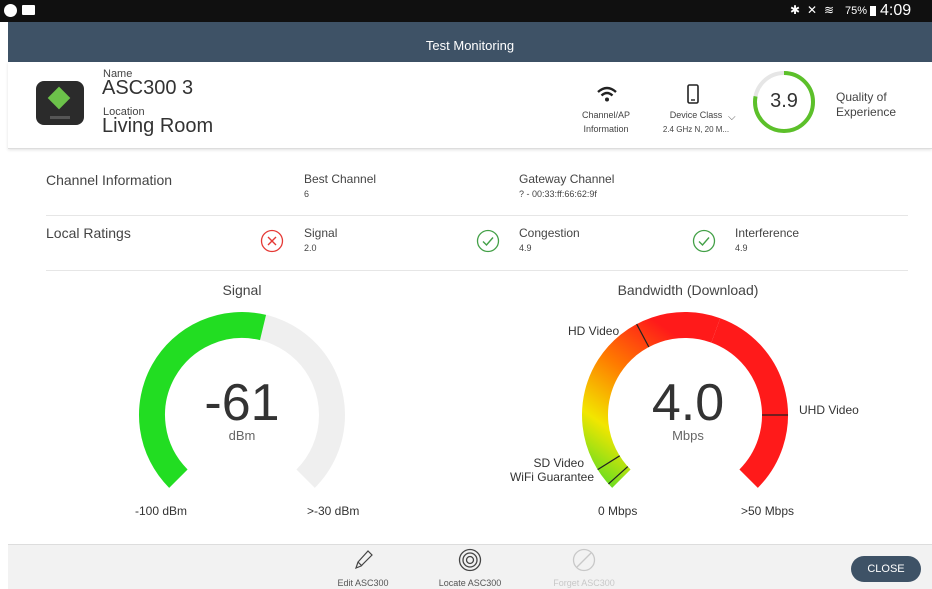 This screenshot has width=932, height=589. I want to click on qoe-gauge: 3.9, so click(784, 102).